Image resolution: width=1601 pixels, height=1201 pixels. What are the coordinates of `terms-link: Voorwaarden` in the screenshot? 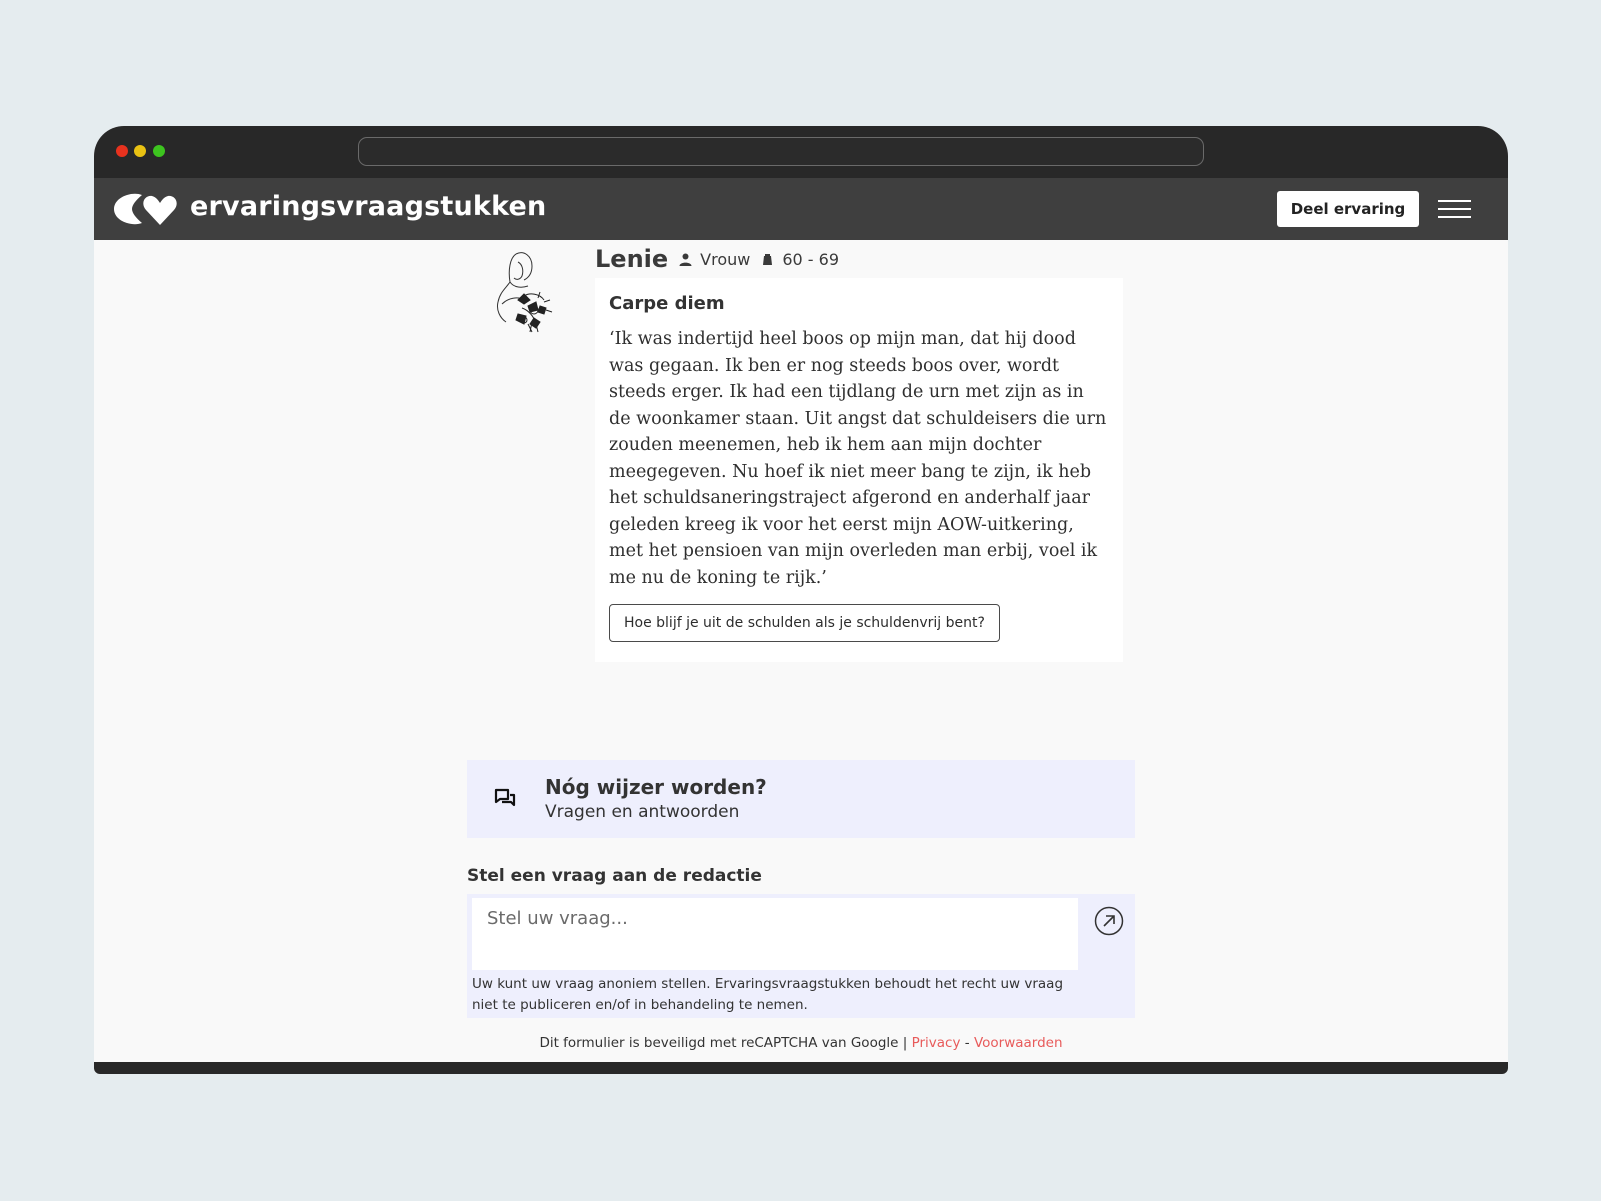 It's located at (1018, 1043).